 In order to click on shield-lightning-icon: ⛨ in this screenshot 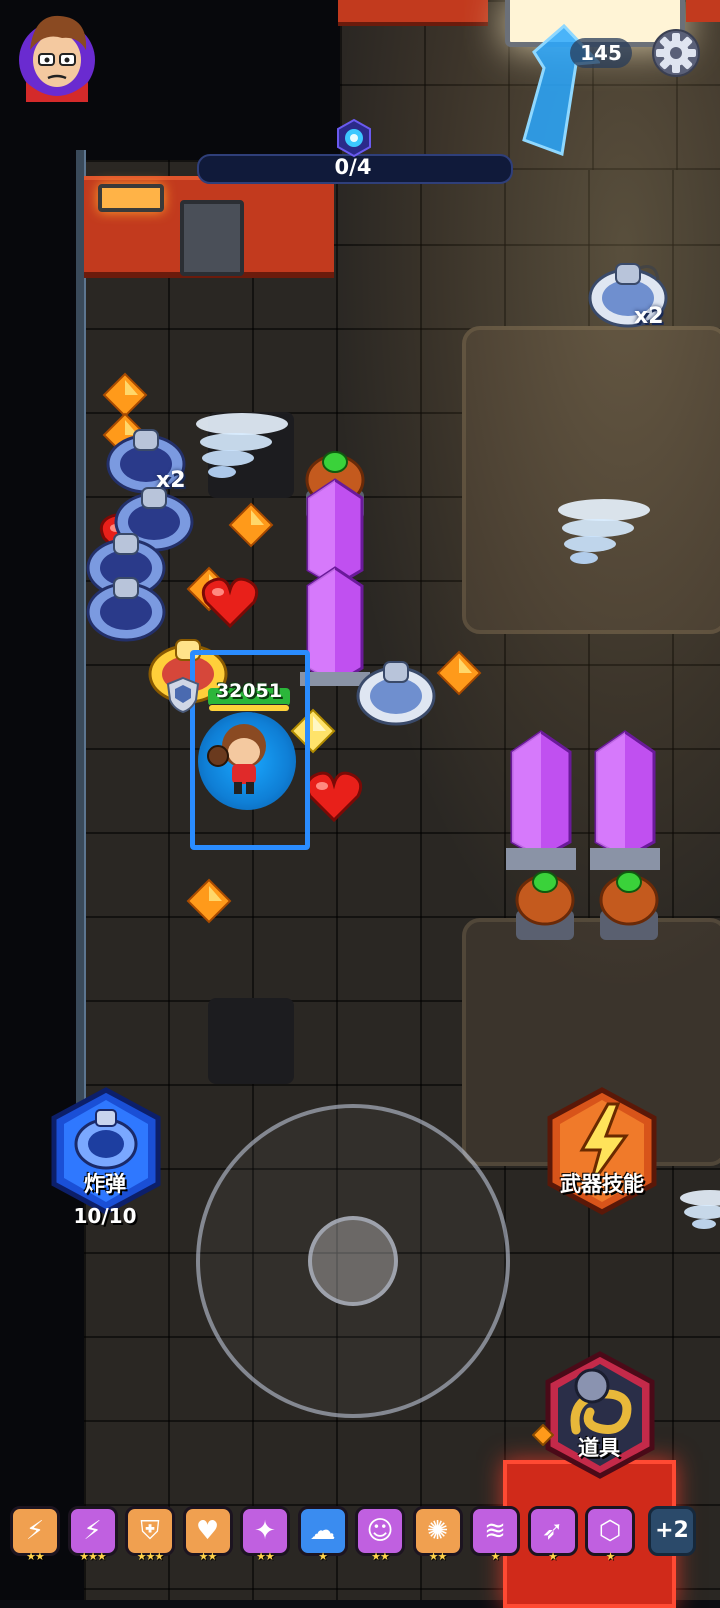, I will do `click(150, 1530)`.